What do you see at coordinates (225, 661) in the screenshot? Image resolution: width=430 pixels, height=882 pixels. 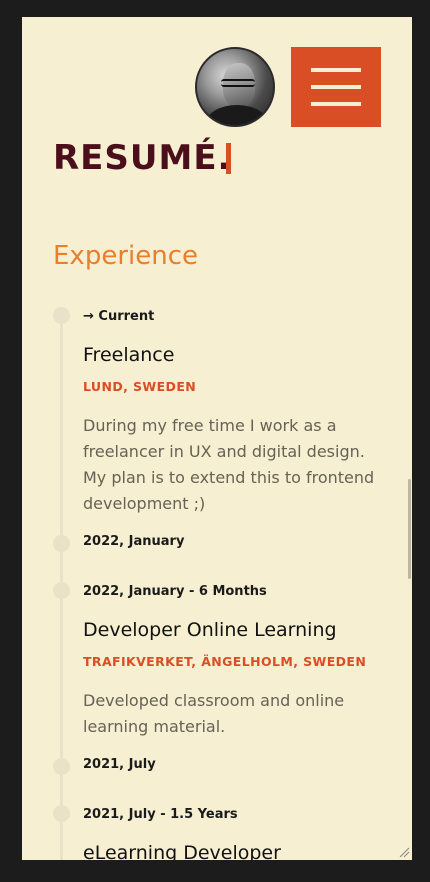 I see `entry-location: TRAFIKVERKET, ÄNGELHOLM, SWEDEN` at bounding box center [225, 661].